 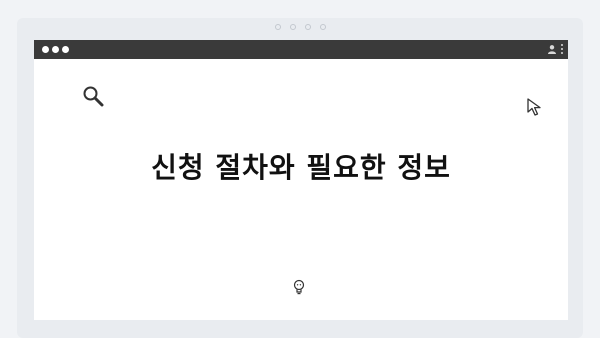 What do you see at coordinates (300, 27) in the screenshot?
I see `page-indicator-dots` at bounding box center [300, 27].